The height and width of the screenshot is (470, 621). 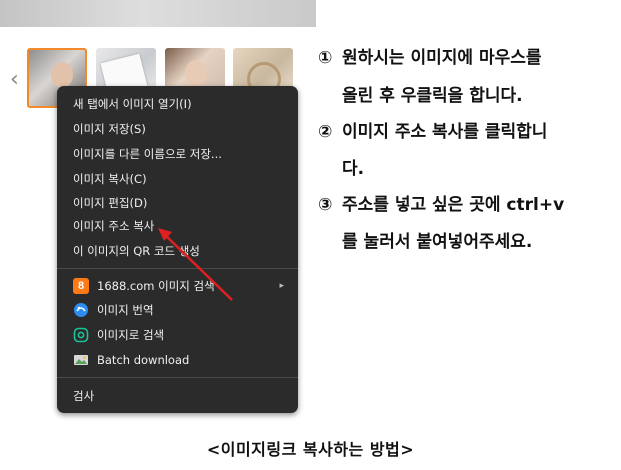 I want to click on menu-item-translate-image: 이미지 번역, so click(x=125, y=310).